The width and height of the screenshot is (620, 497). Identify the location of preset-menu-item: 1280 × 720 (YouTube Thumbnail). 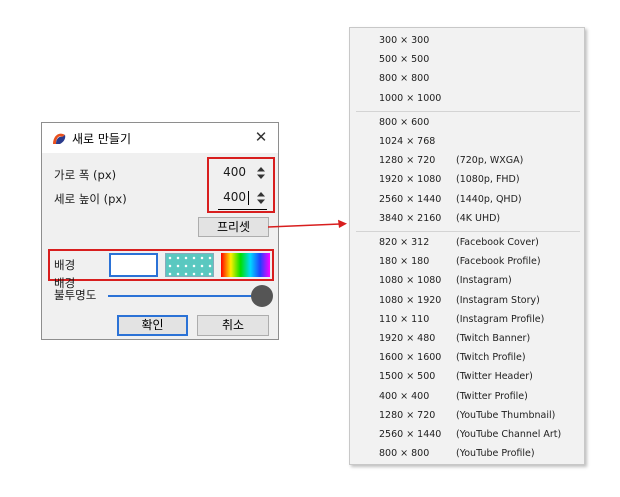
(467, 416).